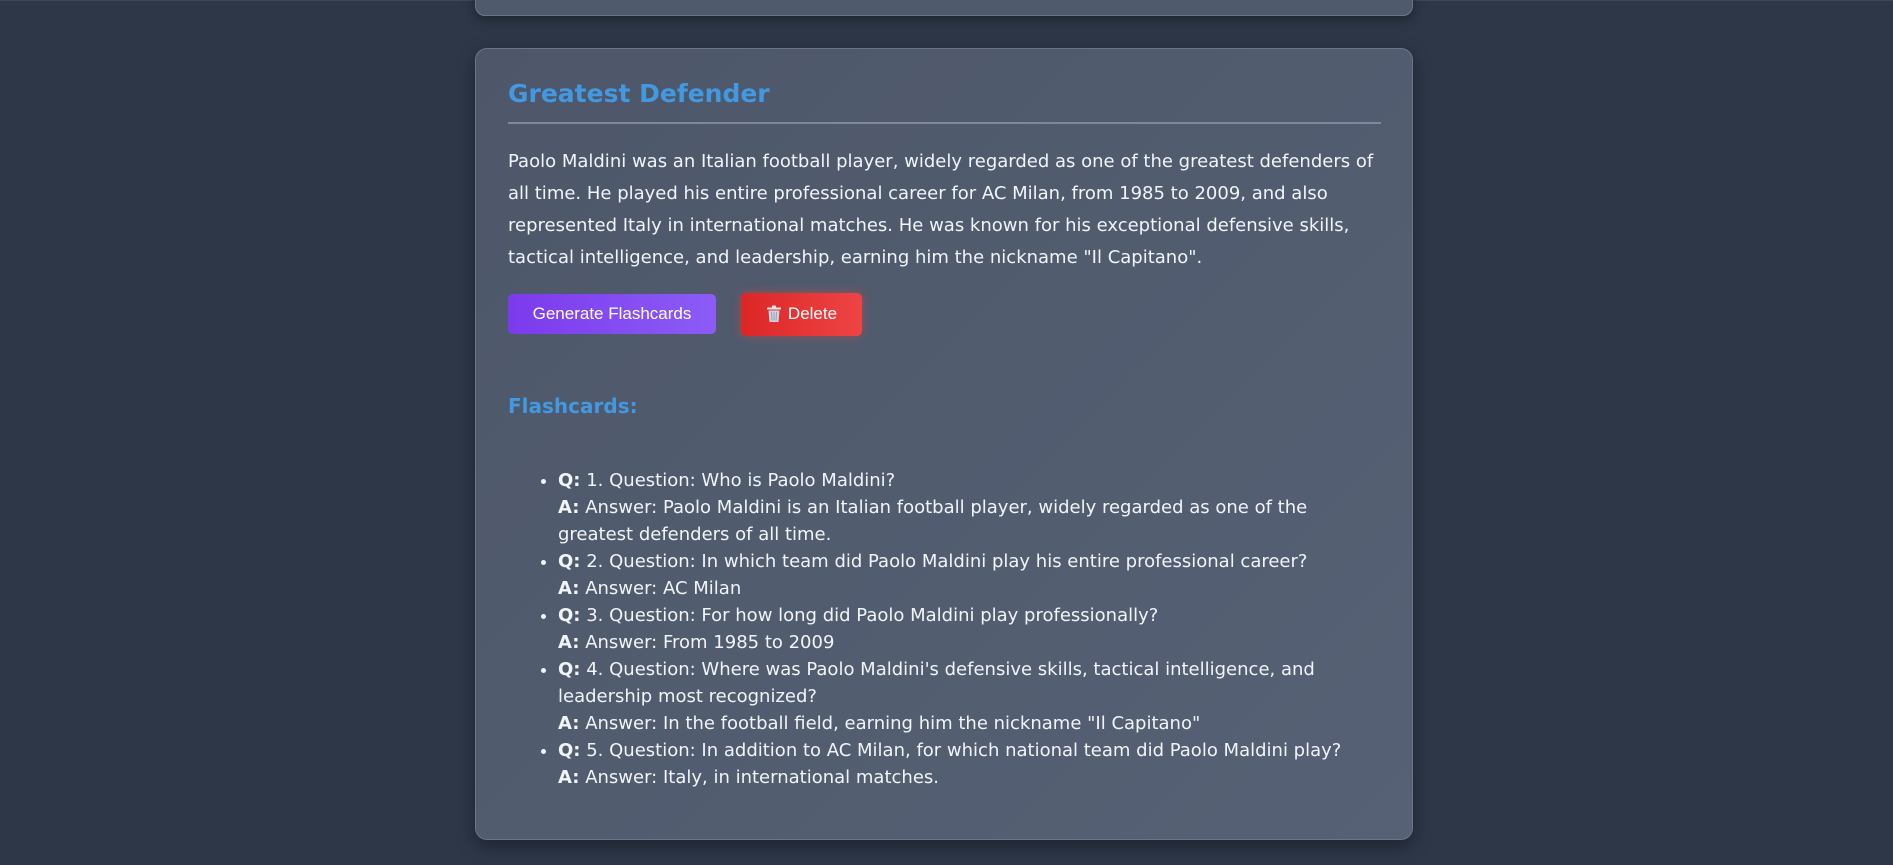  What do you see at coordinates (944, 100) in the screenshot?
I see `note-title: Greatest Defender` at bounding box center [944, 100].